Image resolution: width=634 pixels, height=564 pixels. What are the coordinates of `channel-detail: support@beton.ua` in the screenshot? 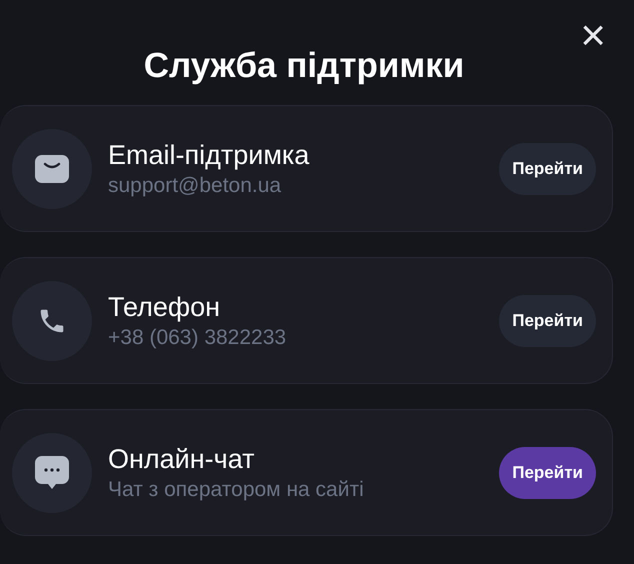 It's located at (195, 185).